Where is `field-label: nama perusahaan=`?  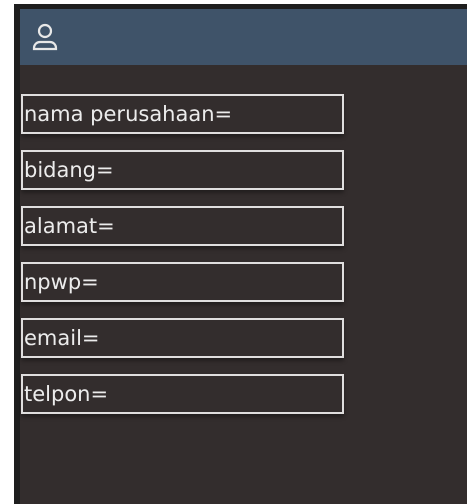 field-label: nama perusahaan= is located at coordinates (182, 114).